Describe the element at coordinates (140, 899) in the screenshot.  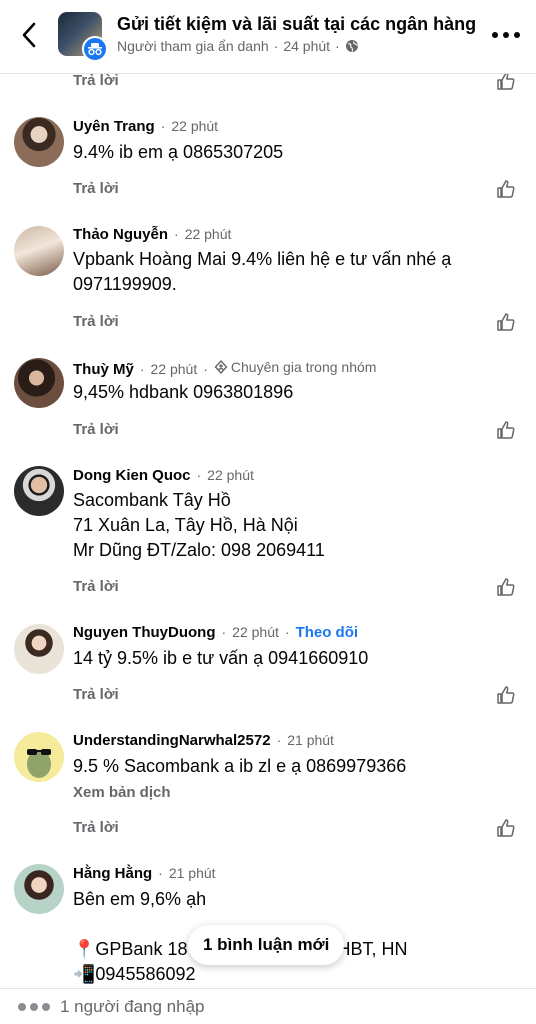
I see `comment-line: Bên em 9,6% ạh` at that location.